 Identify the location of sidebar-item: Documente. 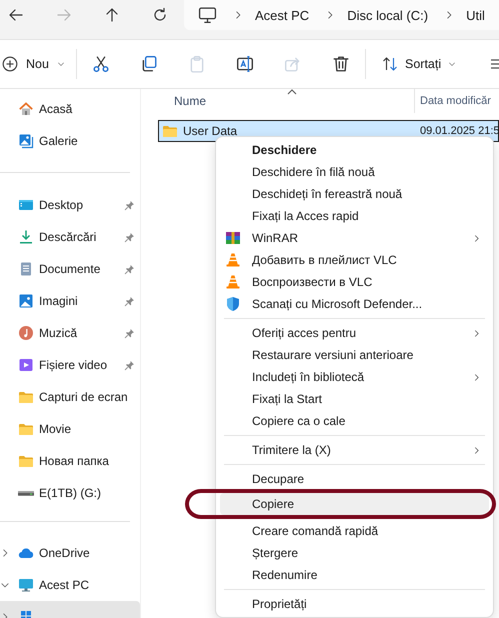
(70, 269).